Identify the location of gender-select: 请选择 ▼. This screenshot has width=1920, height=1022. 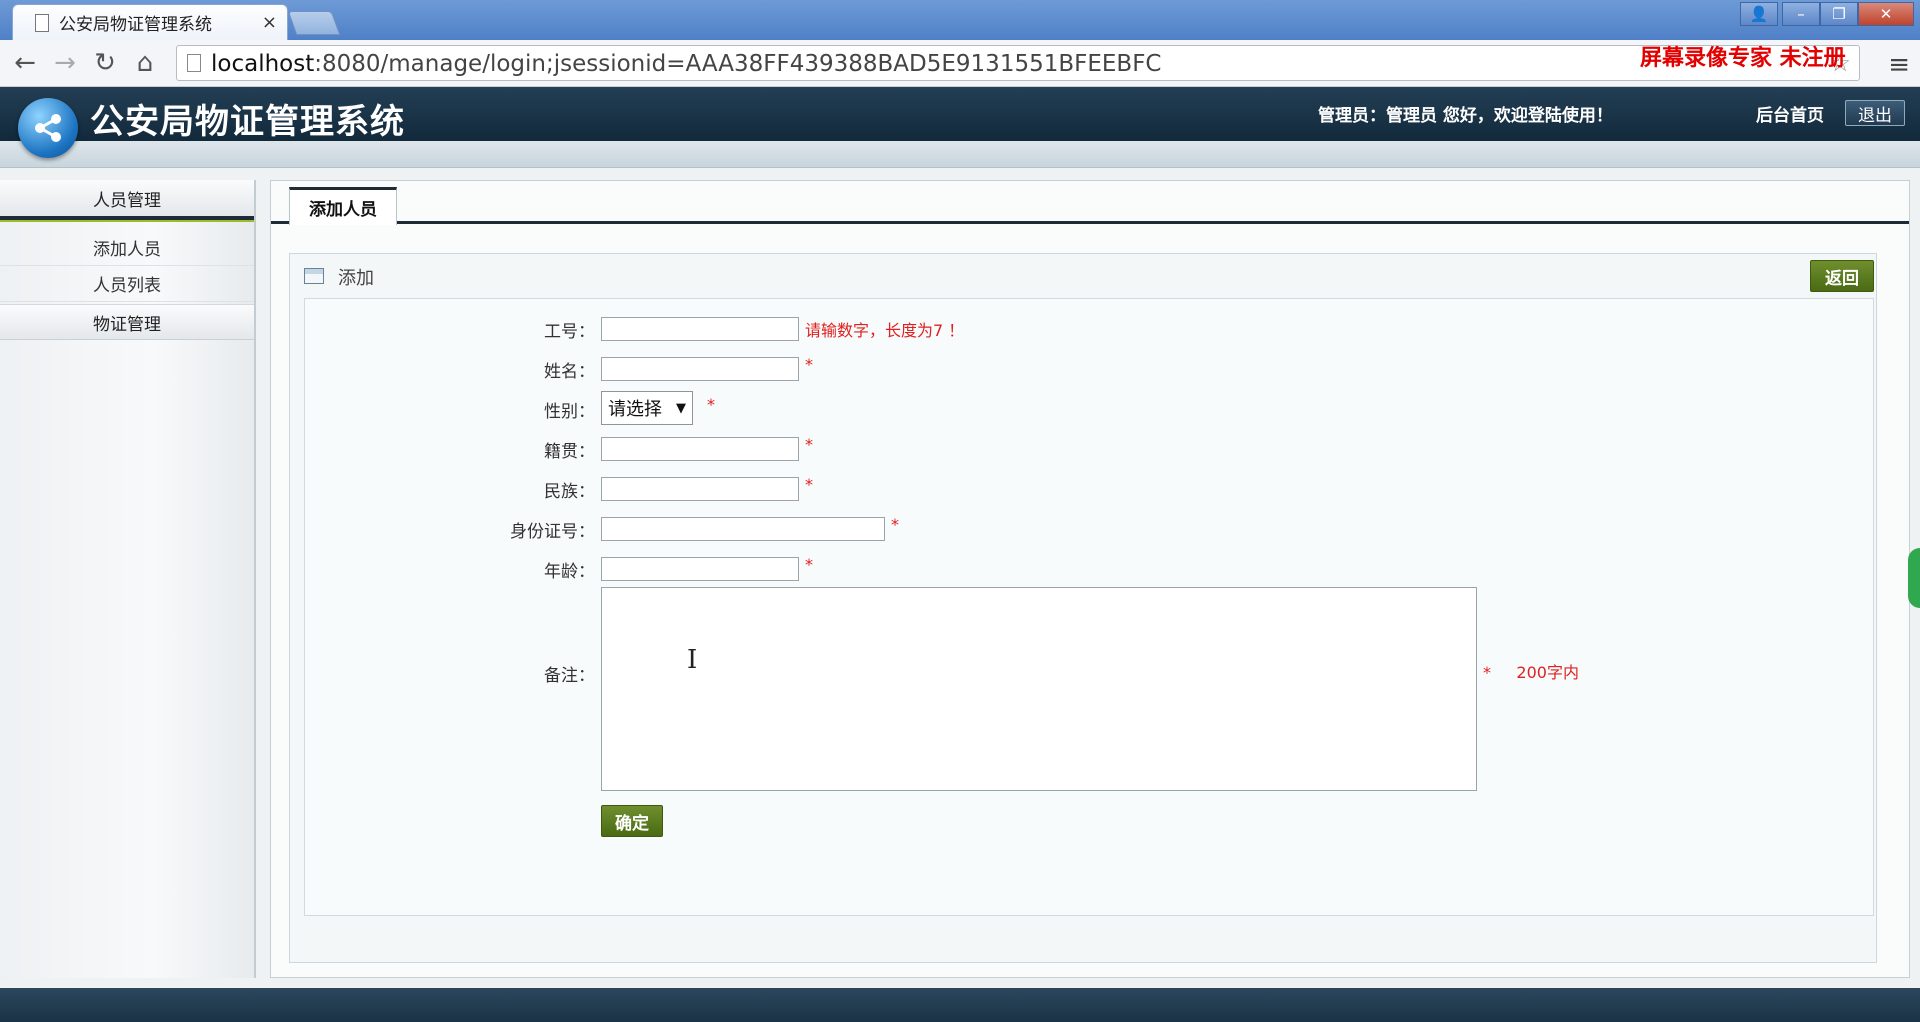
(647, 408).